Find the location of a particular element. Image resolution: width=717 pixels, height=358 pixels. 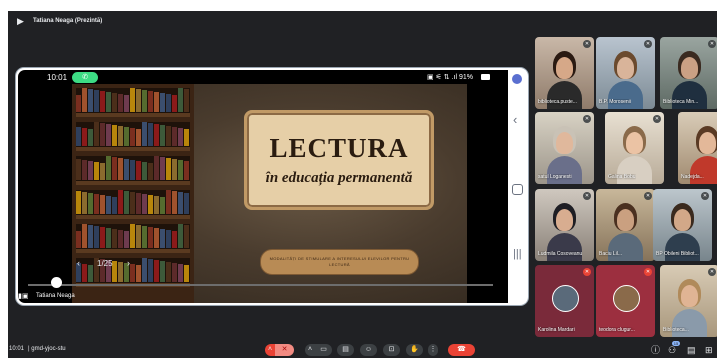

participant-tile: ✕ B.P. Morosenii is located at coordinates (625, 73).